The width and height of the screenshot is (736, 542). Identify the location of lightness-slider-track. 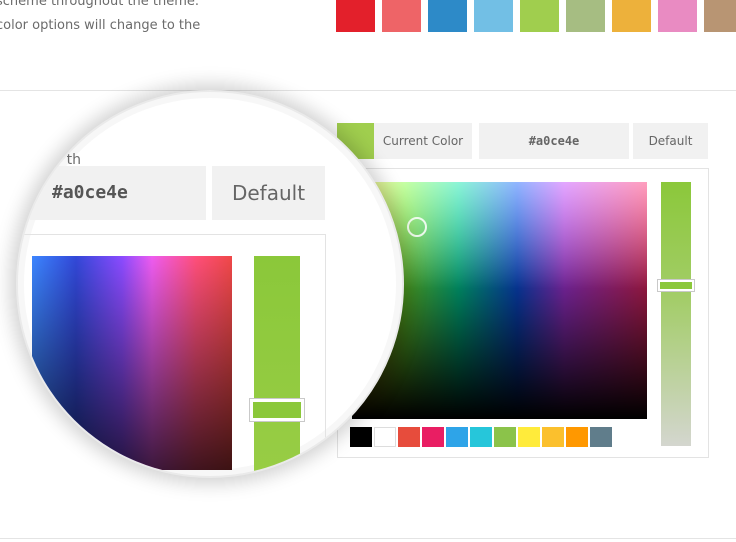
(676, 314).